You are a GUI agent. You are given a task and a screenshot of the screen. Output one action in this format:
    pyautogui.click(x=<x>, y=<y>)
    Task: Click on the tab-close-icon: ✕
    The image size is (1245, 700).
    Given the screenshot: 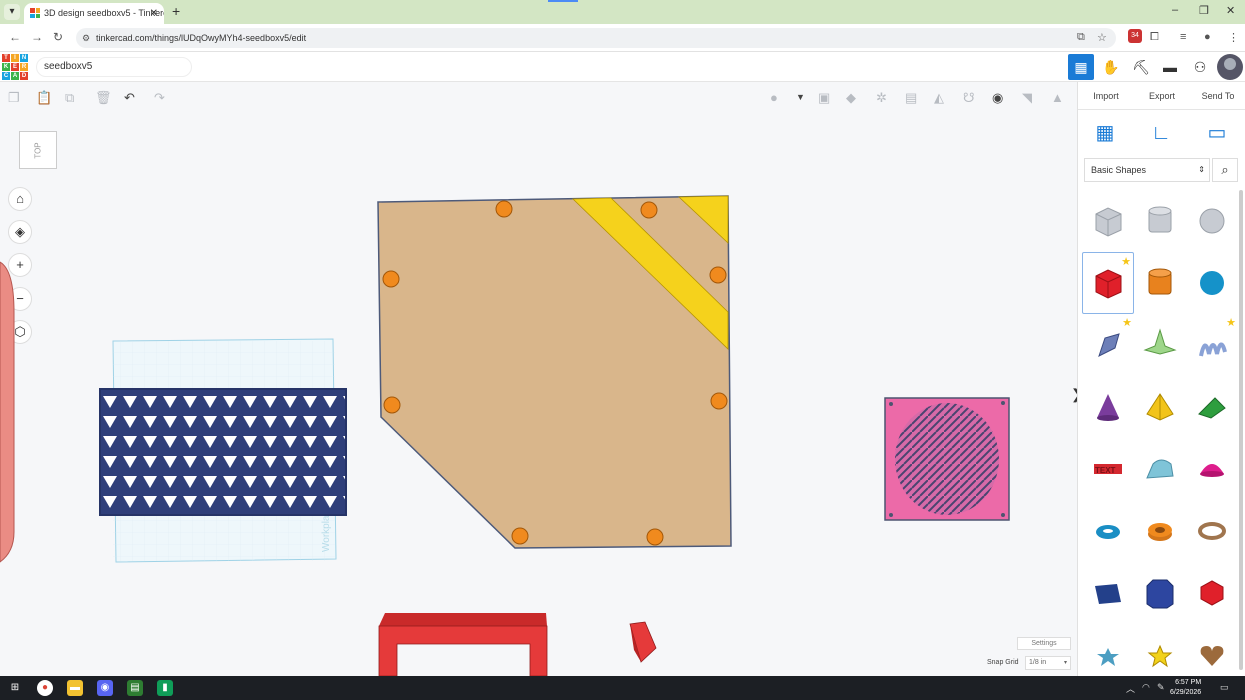 What is the action you would take?
    pyautogui.click(x=154, y=13)
    